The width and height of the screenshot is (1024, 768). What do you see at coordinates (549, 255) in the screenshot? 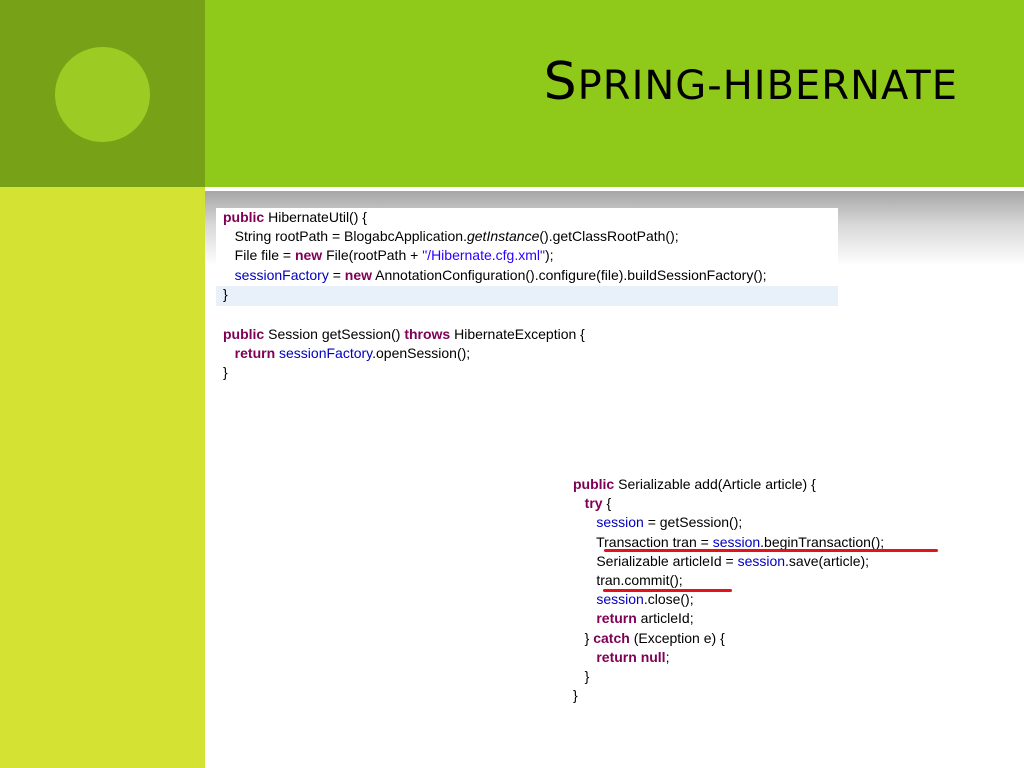
I see `code-token: );` at bounding box center [549, 255].